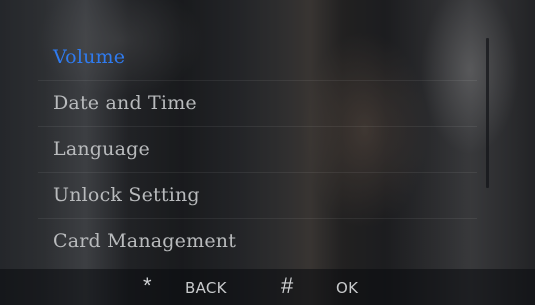  What do you see at coordinates (147, 285) in the screenshot?
I see `asterisk-key-icon: *` at bounding box center [147, 285].